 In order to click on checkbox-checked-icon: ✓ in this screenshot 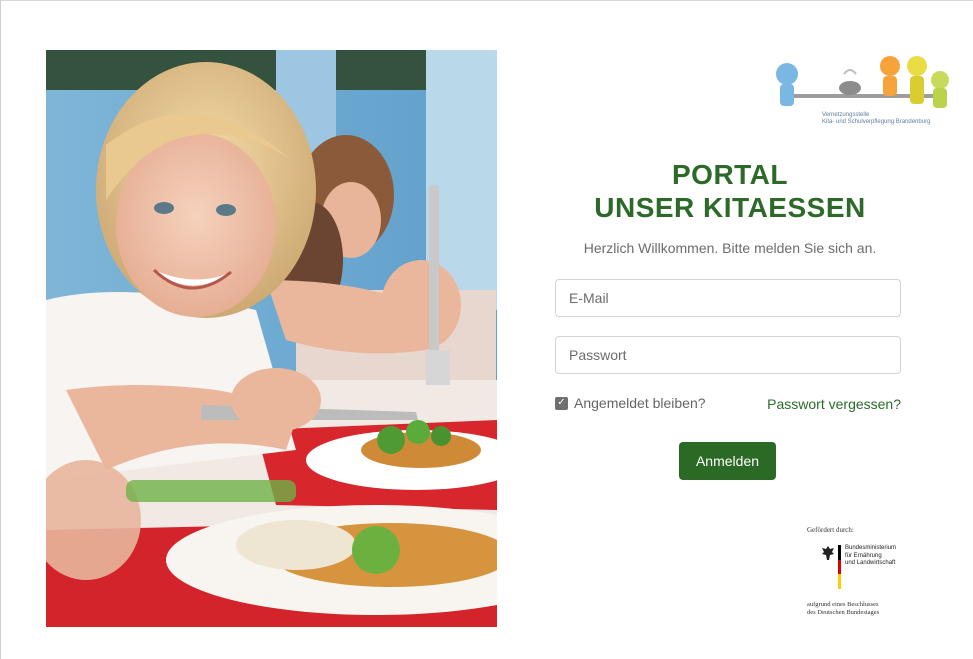, I will do `click(561, 403)`.